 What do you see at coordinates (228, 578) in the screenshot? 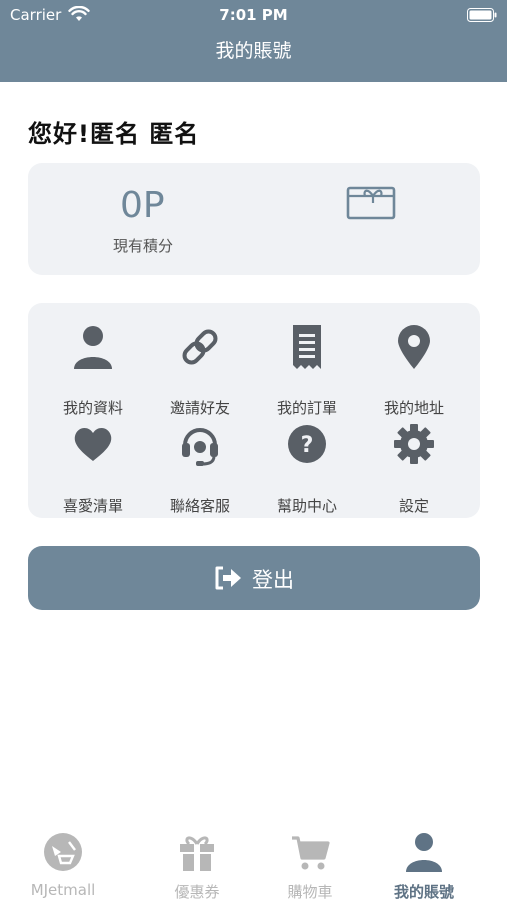
I see `sign-out-icon` at bounding box center [228, 578].